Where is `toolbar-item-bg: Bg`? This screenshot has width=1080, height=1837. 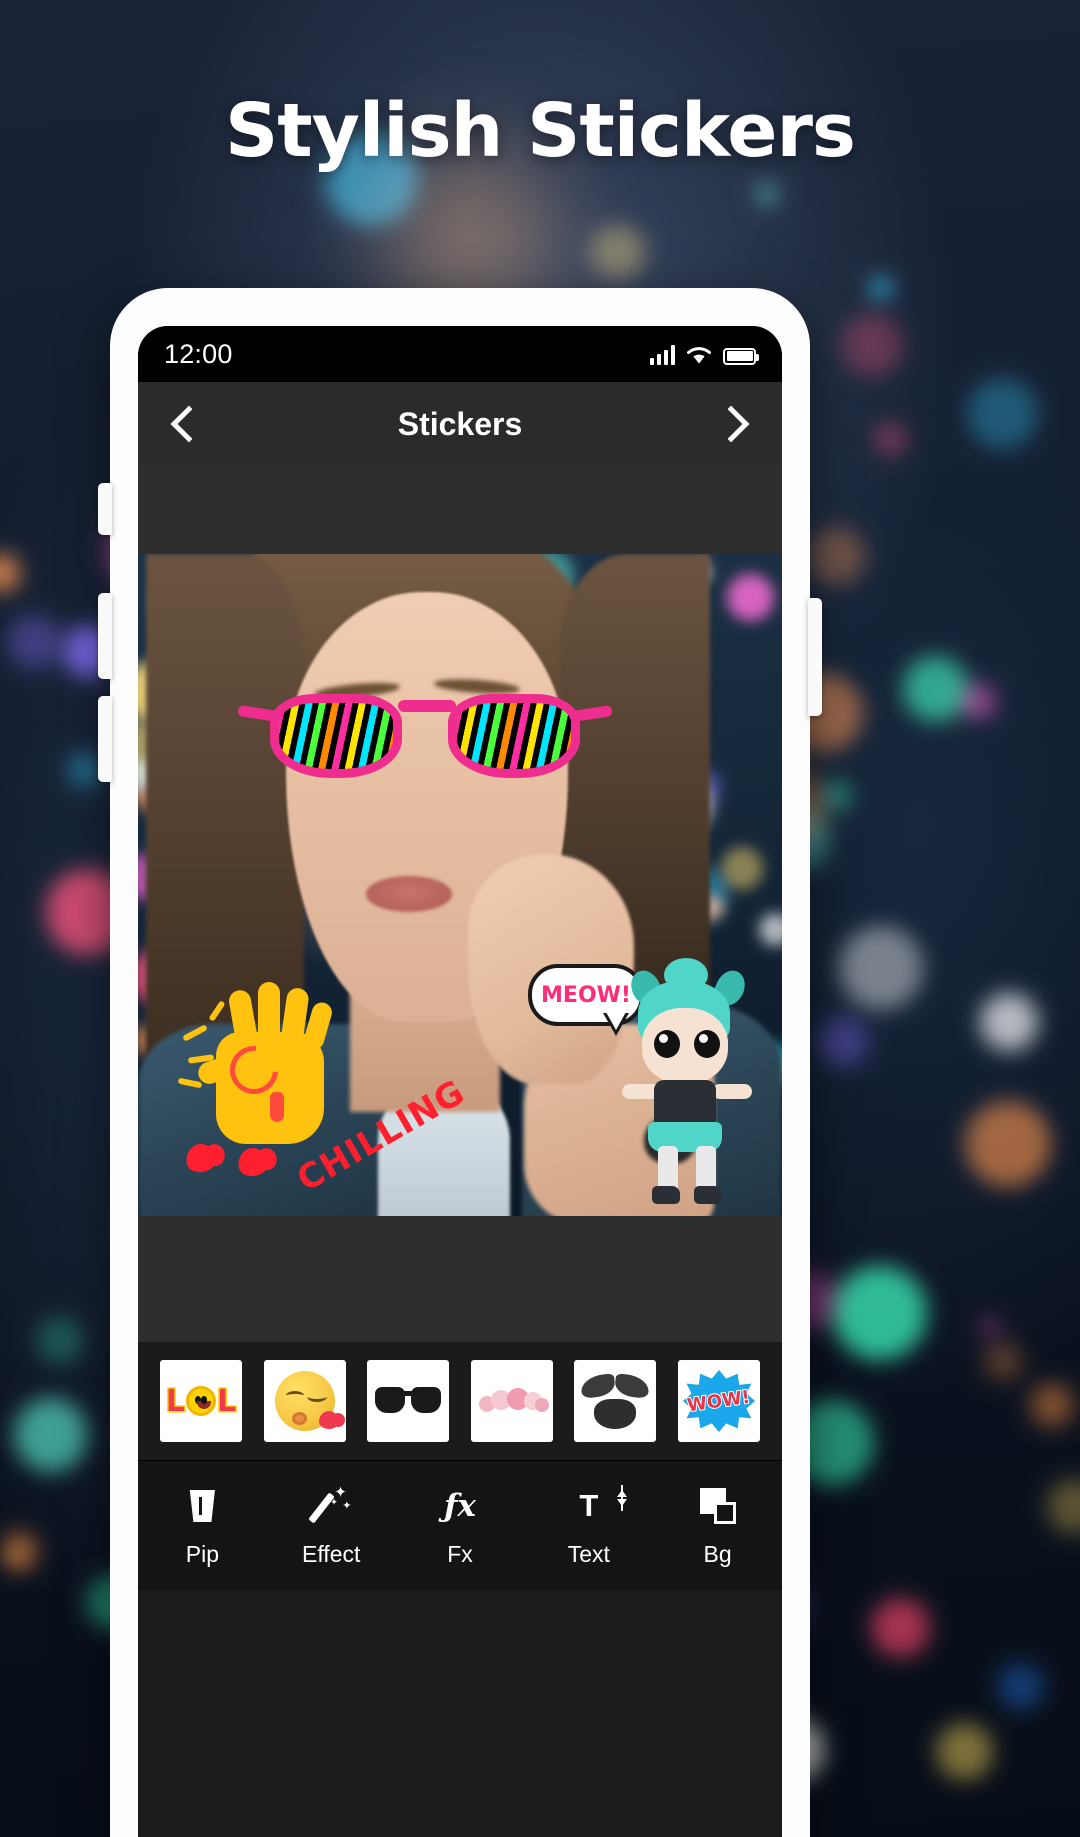
toolbar-item-bg: Bg is located at coordinates (718, 1525).